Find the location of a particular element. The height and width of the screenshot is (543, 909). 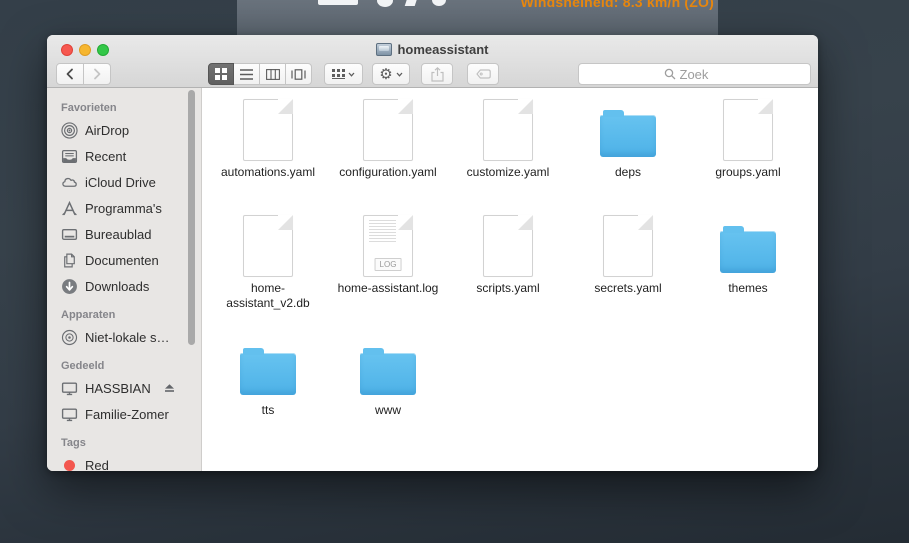

coverflow-view-button is located at coordinates (299, 74).